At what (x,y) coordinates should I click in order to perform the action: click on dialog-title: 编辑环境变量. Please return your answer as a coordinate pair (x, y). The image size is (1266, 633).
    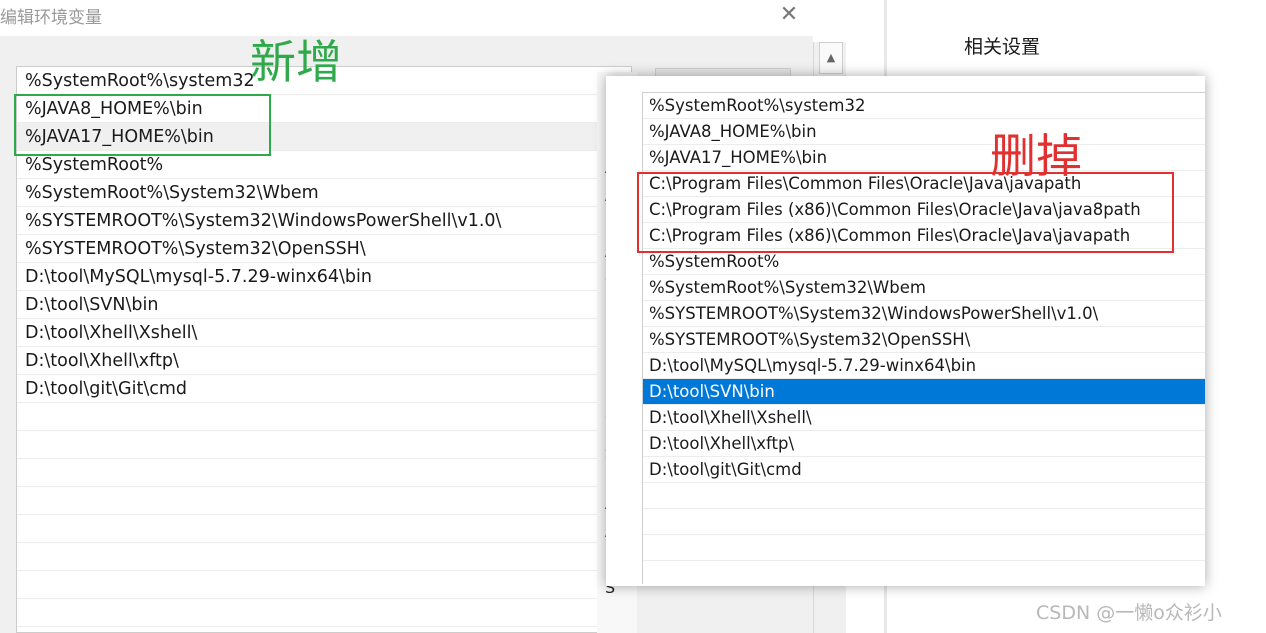
    Looking at the image, I should click on (51, 18).